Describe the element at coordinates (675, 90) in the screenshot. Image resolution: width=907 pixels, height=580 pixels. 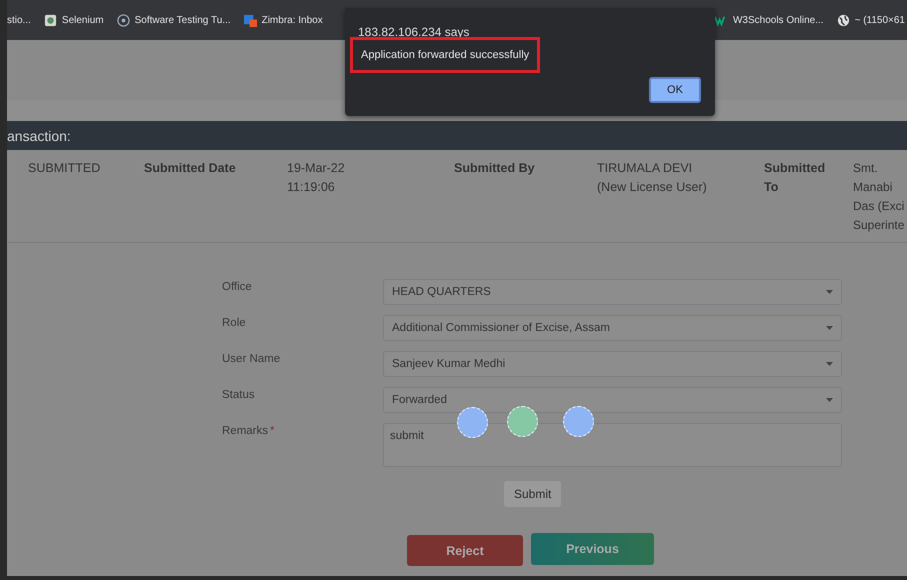
I see `ok-button: OK` at that location.